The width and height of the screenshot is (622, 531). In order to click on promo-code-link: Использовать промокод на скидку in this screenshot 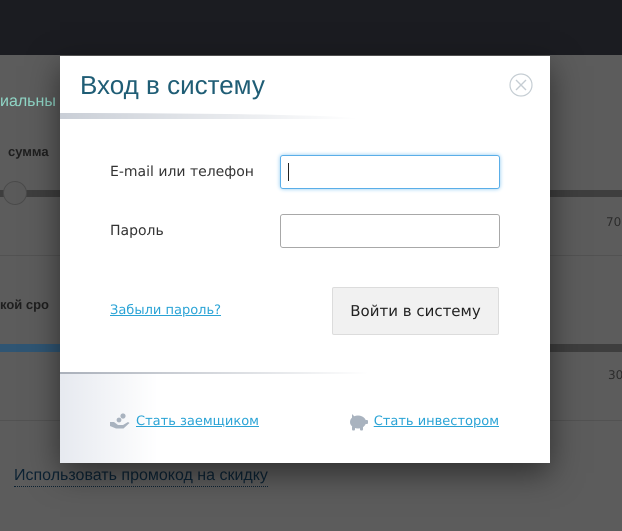, I will do `click(141, 476)`.